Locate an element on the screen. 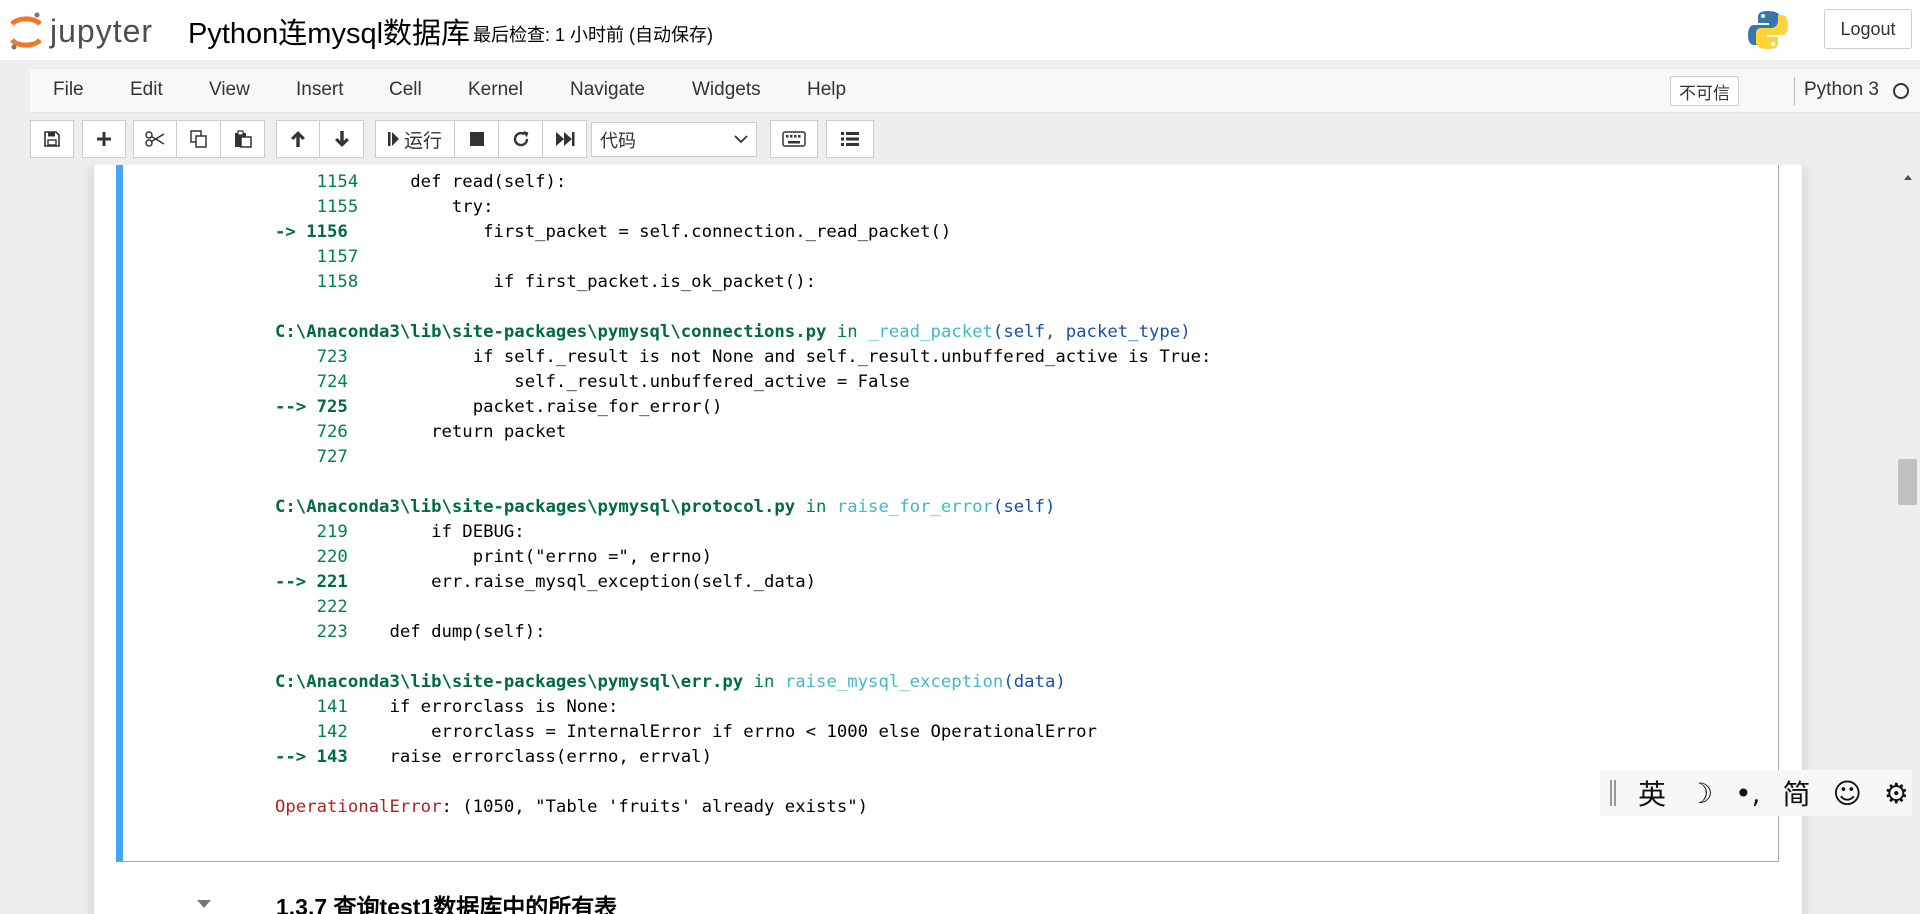  menu-file: File is located at coordinates (68, 90).